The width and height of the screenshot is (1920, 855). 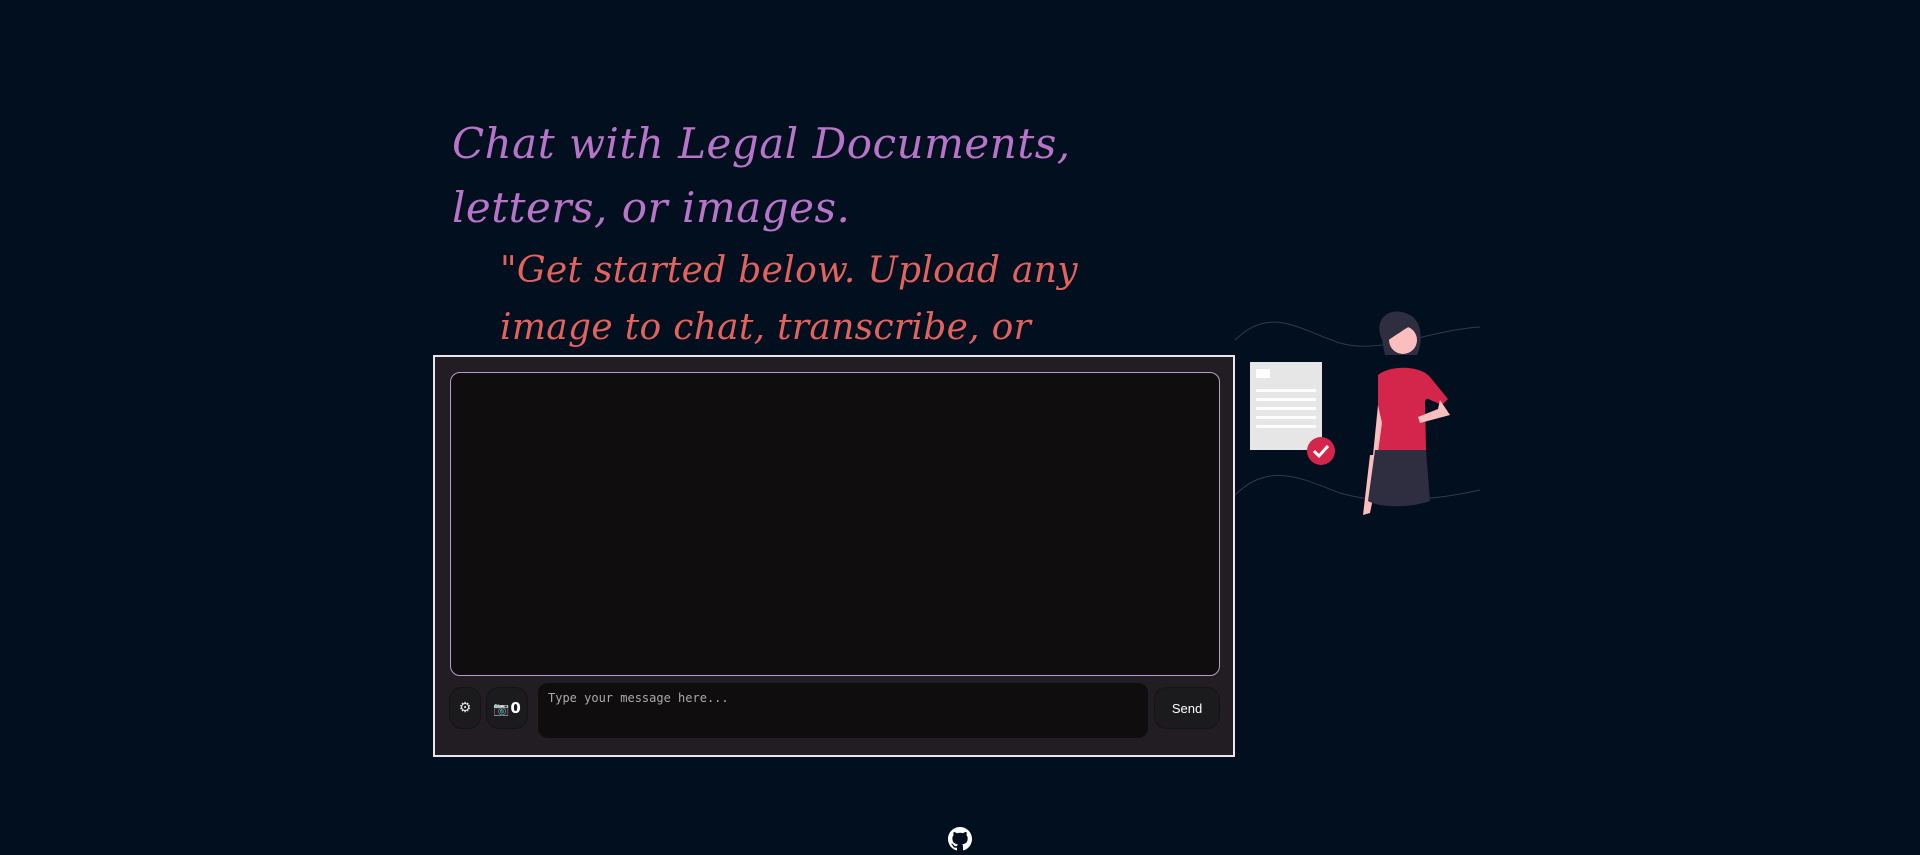 I want to click on message-input, so click(x=843, y=710).